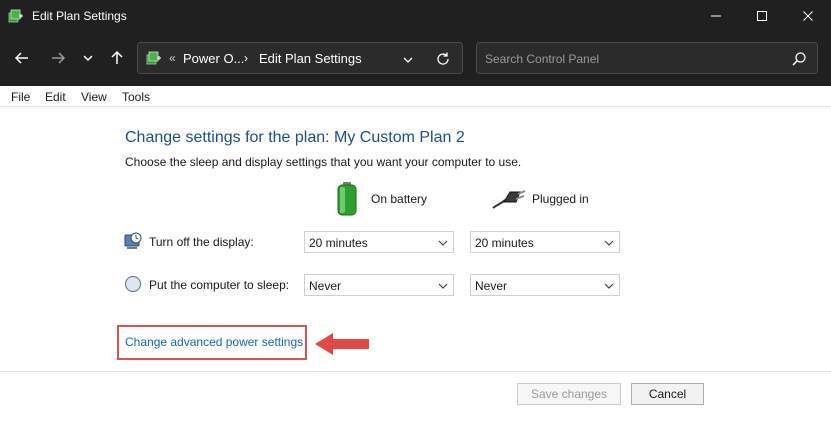 The width and height of the screenshot is (831, 433). Describe the element at coordinates (172, 58) in the screenshot. I see `breadcrumb-overflow: «` at that location.